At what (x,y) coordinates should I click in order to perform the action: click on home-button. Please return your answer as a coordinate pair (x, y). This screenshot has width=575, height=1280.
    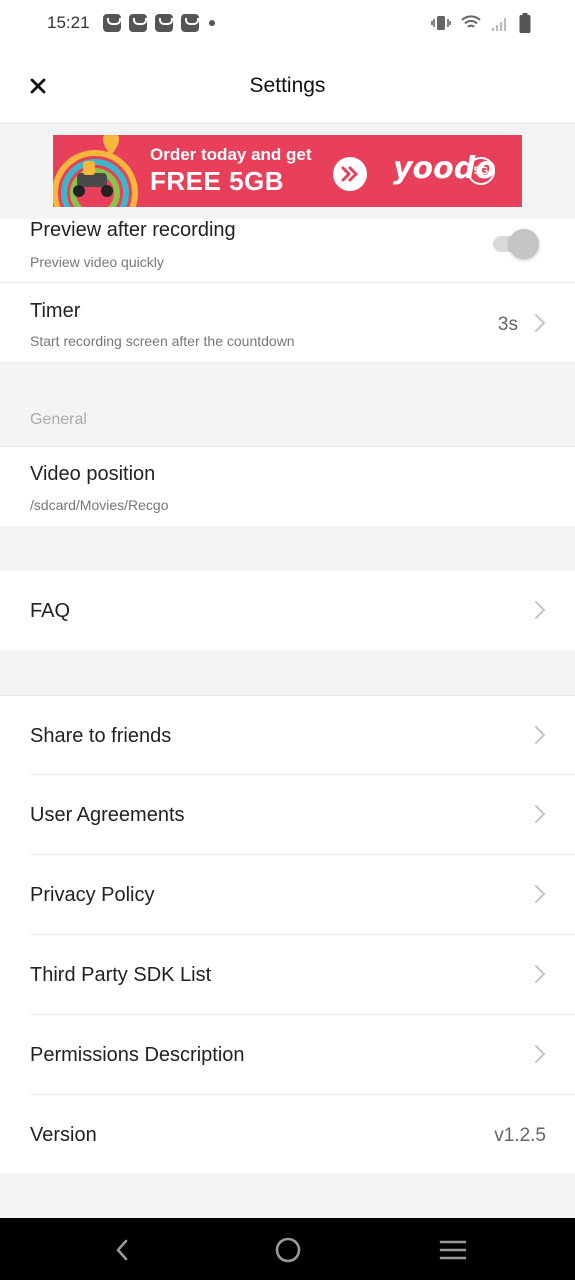
    Looking at the image, I should click on (288, 1250).